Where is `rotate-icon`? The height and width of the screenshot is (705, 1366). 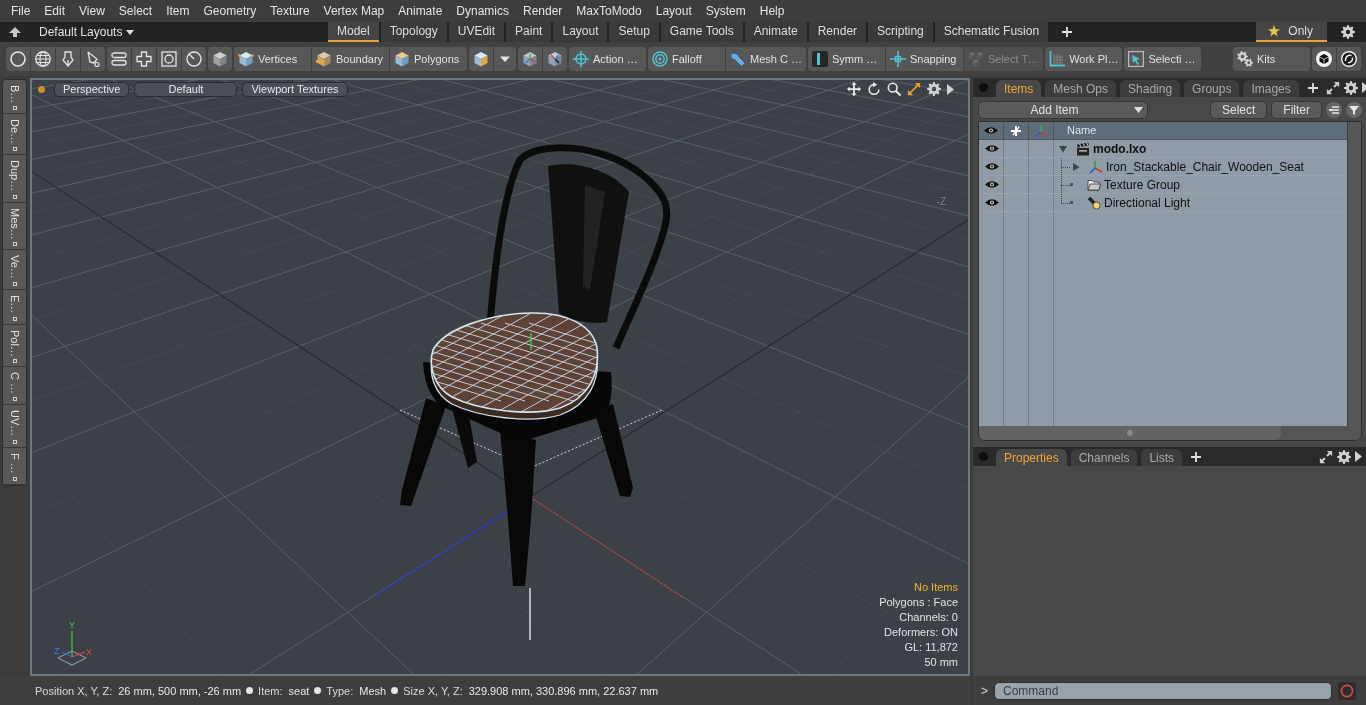
rotate-icon is located at coordinates (874, 89).